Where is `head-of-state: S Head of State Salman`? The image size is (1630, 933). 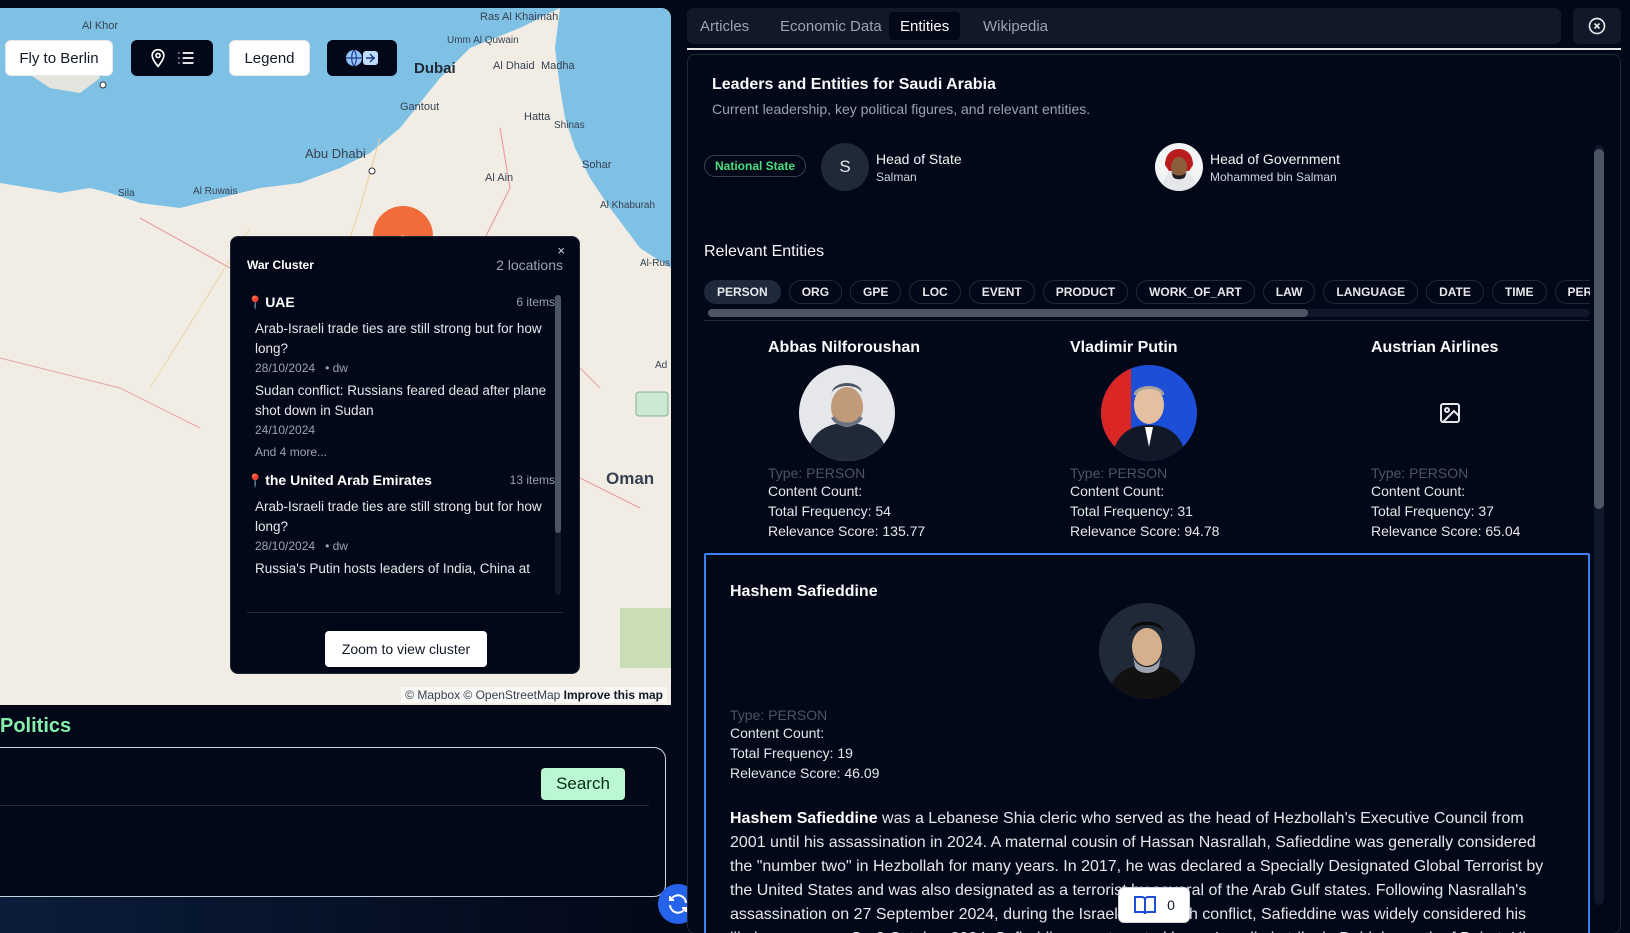
head-of-state: S Head of State Salman is located at coordinates (891, 167).